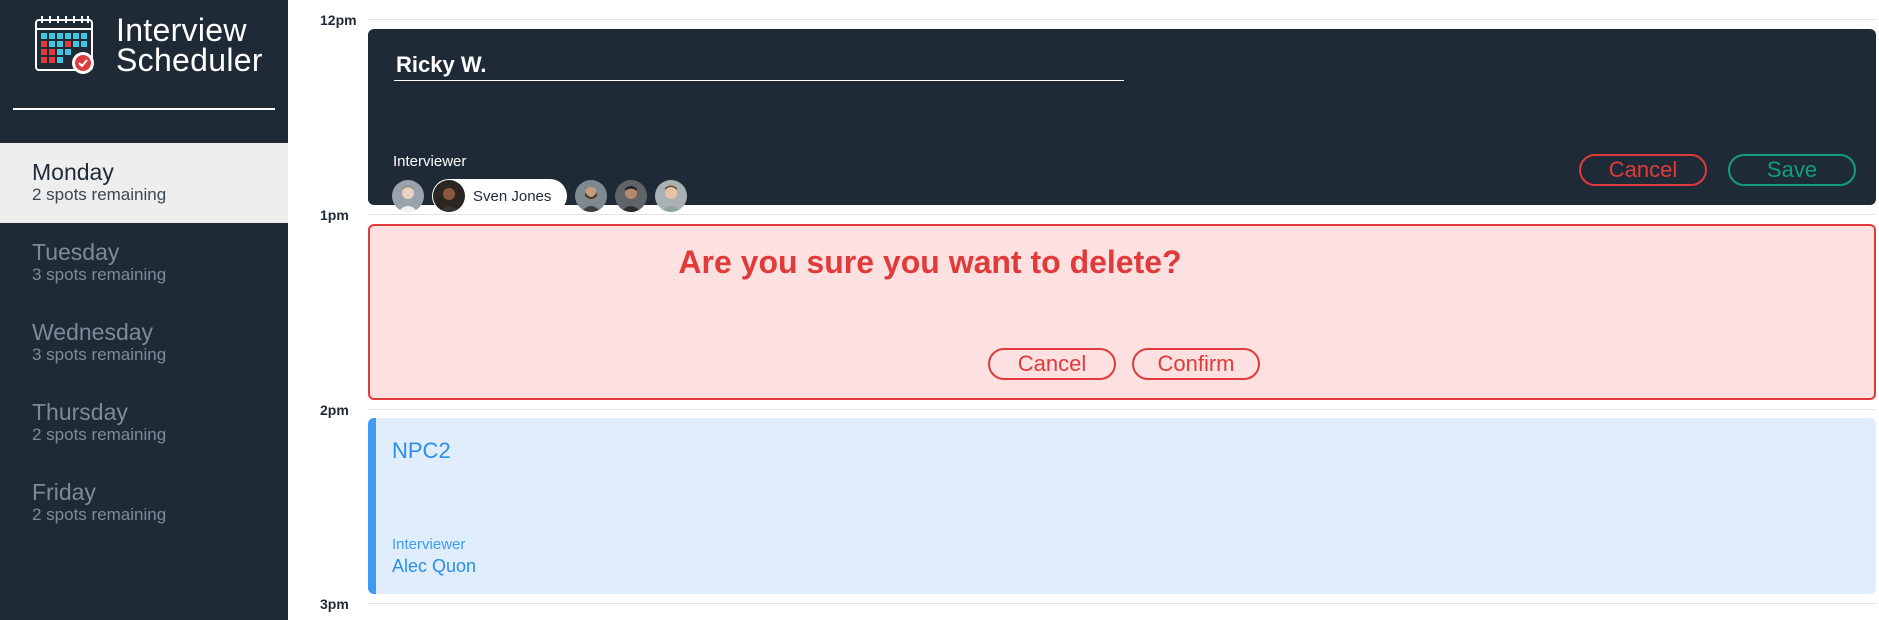 The image size is (1879, 620). Describe the element at coordinates (429, 544) in the screenshot. I see `appointment-interviewer-label: Interviewer` at that location.